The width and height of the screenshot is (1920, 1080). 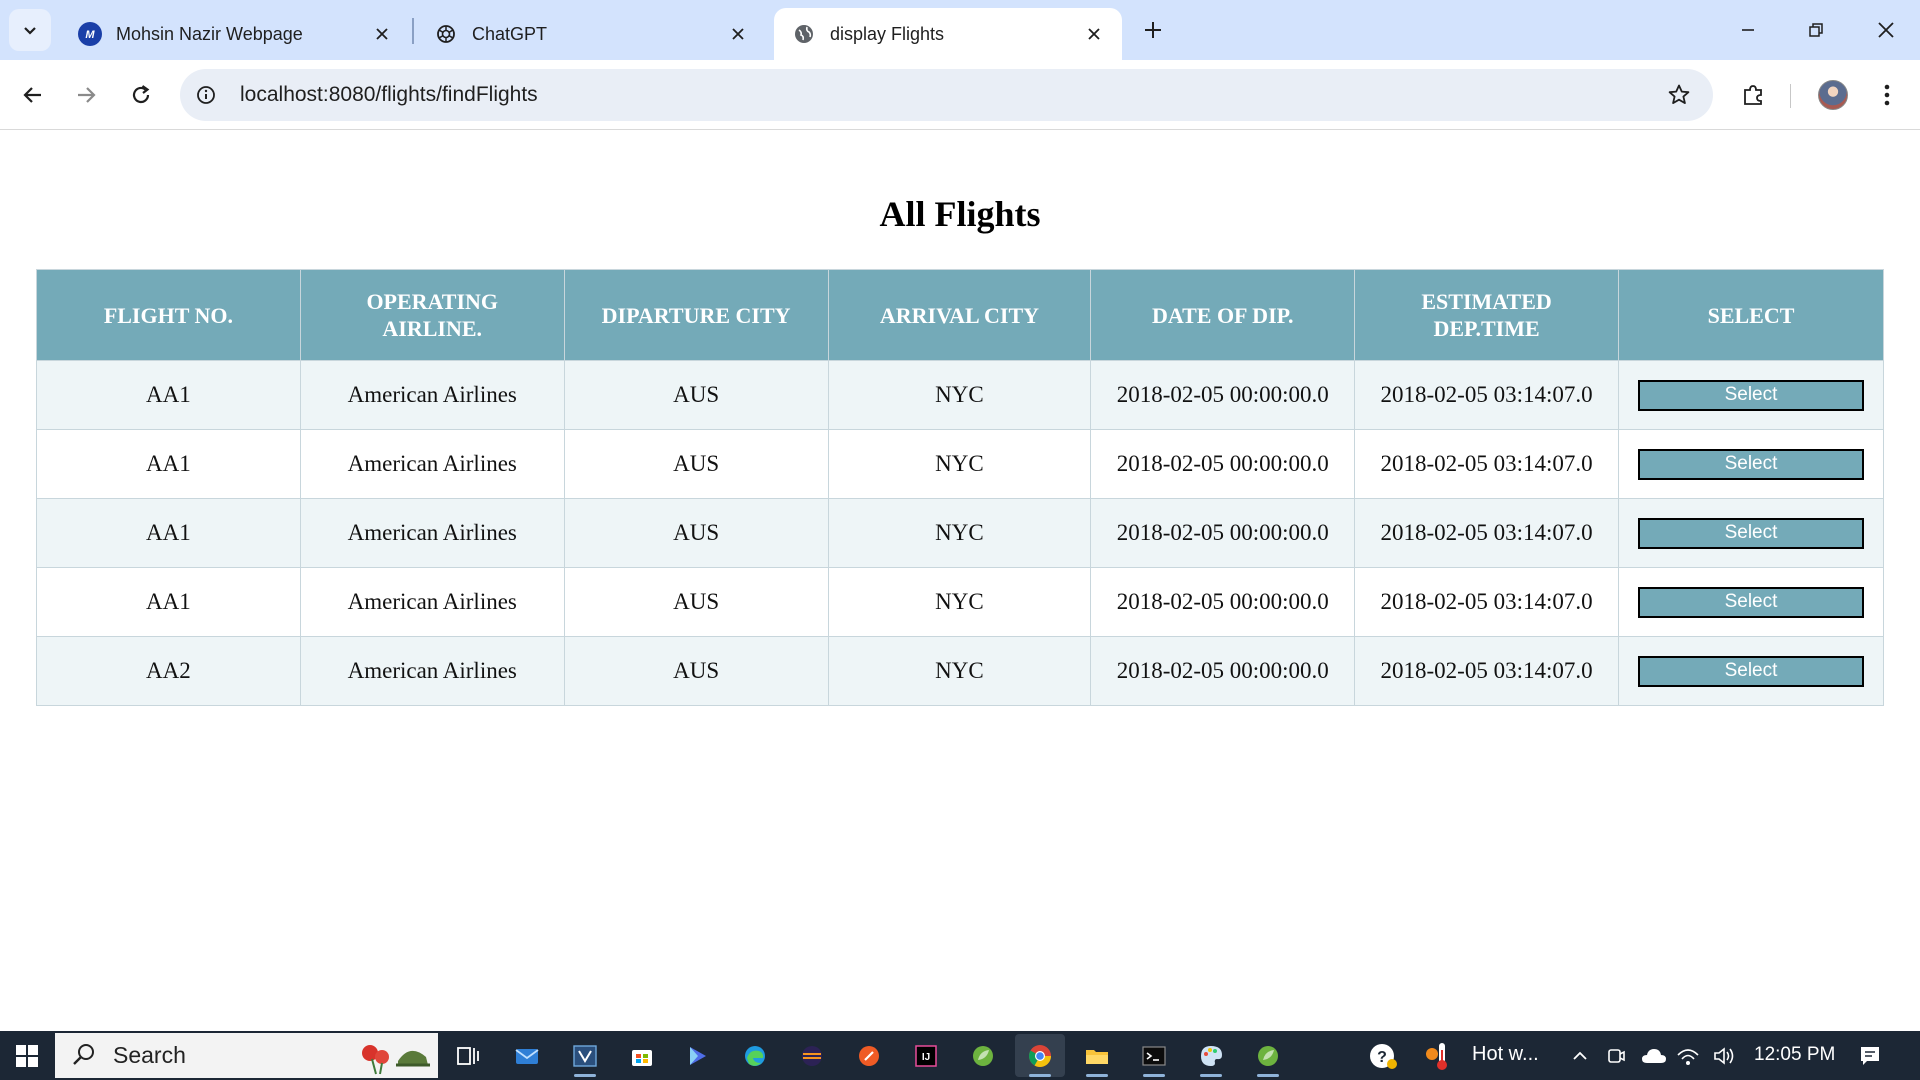 I want to click on arrow-right-icon, so click(x=87, y=95).